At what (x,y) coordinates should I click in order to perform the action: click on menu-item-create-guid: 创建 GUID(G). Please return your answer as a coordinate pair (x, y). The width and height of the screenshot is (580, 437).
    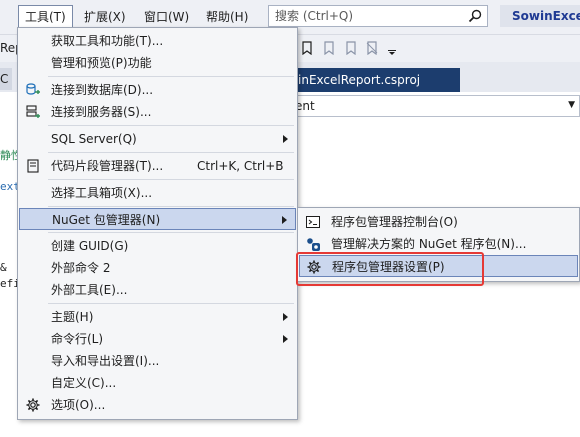
    Looking at the image, I should click on (157, 246).